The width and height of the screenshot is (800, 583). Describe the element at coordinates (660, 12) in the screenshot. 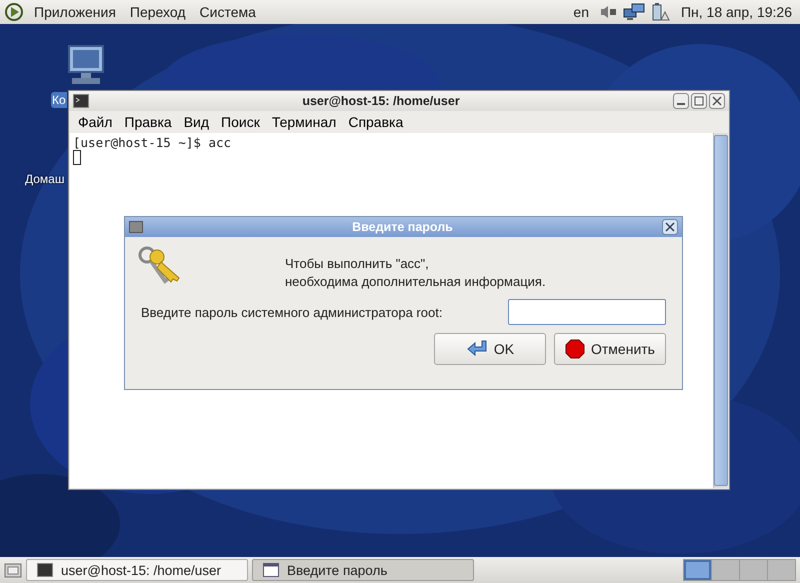

I see `battery-icon` at that location.